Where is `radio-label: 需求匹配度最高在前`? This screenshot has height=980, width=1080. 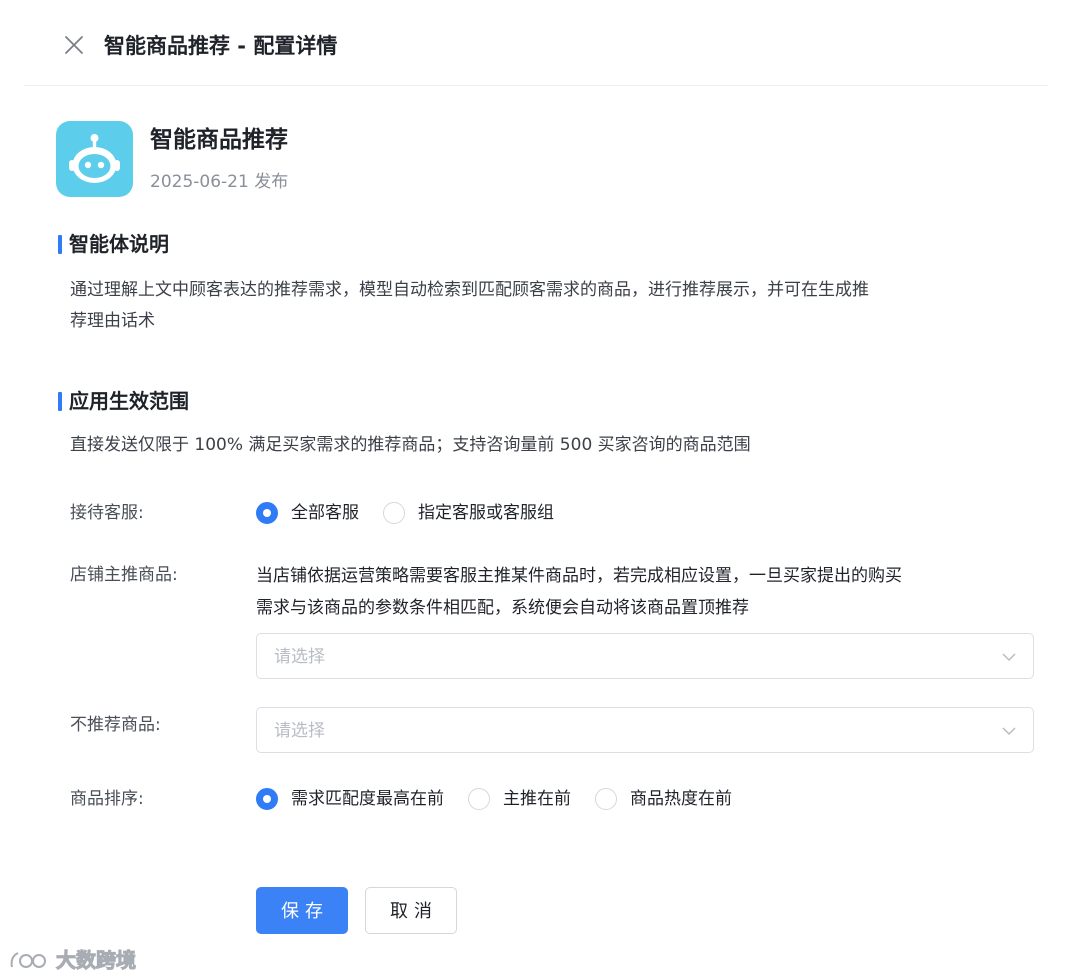 radio-label: 需求匹配度最高在前 is located at coordinates (367, 799).